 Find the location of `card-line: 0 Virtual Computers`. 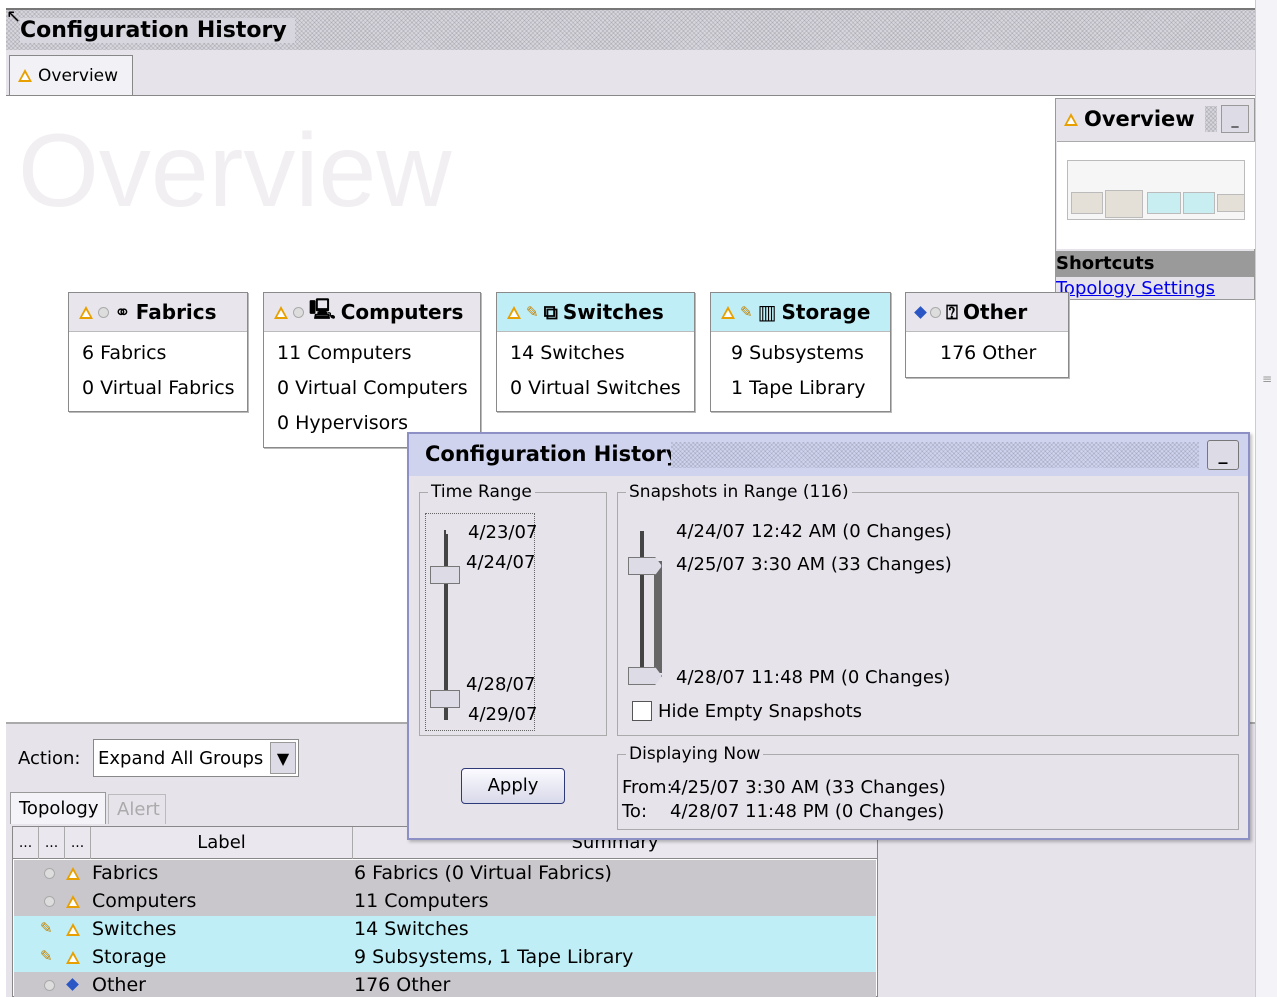

card-line: 0 Virtual Computers is located at coordinates (372, 388).